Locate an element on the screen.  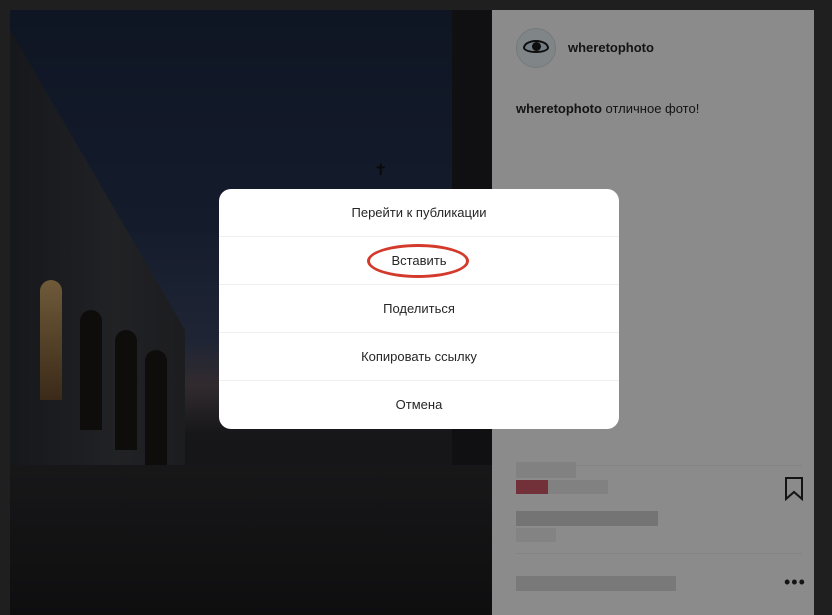
menu-item-embed: Вставить is located at coordinates (419, 261).